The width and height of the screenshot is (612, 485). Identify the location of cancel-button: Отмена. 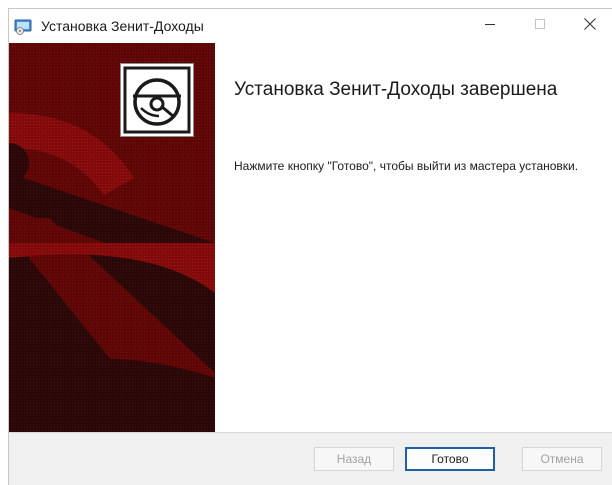
(562, 459).